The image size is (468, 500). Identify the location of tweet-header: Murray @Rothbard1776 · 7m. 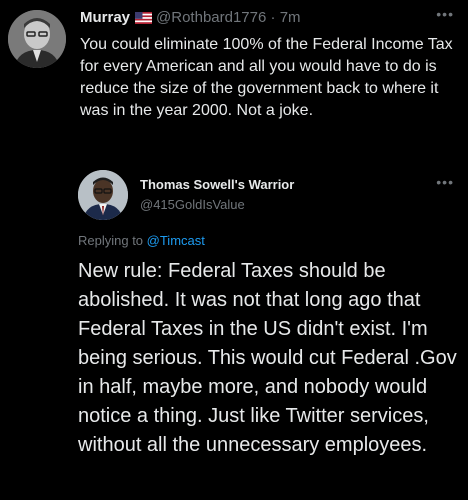
(190, 19).